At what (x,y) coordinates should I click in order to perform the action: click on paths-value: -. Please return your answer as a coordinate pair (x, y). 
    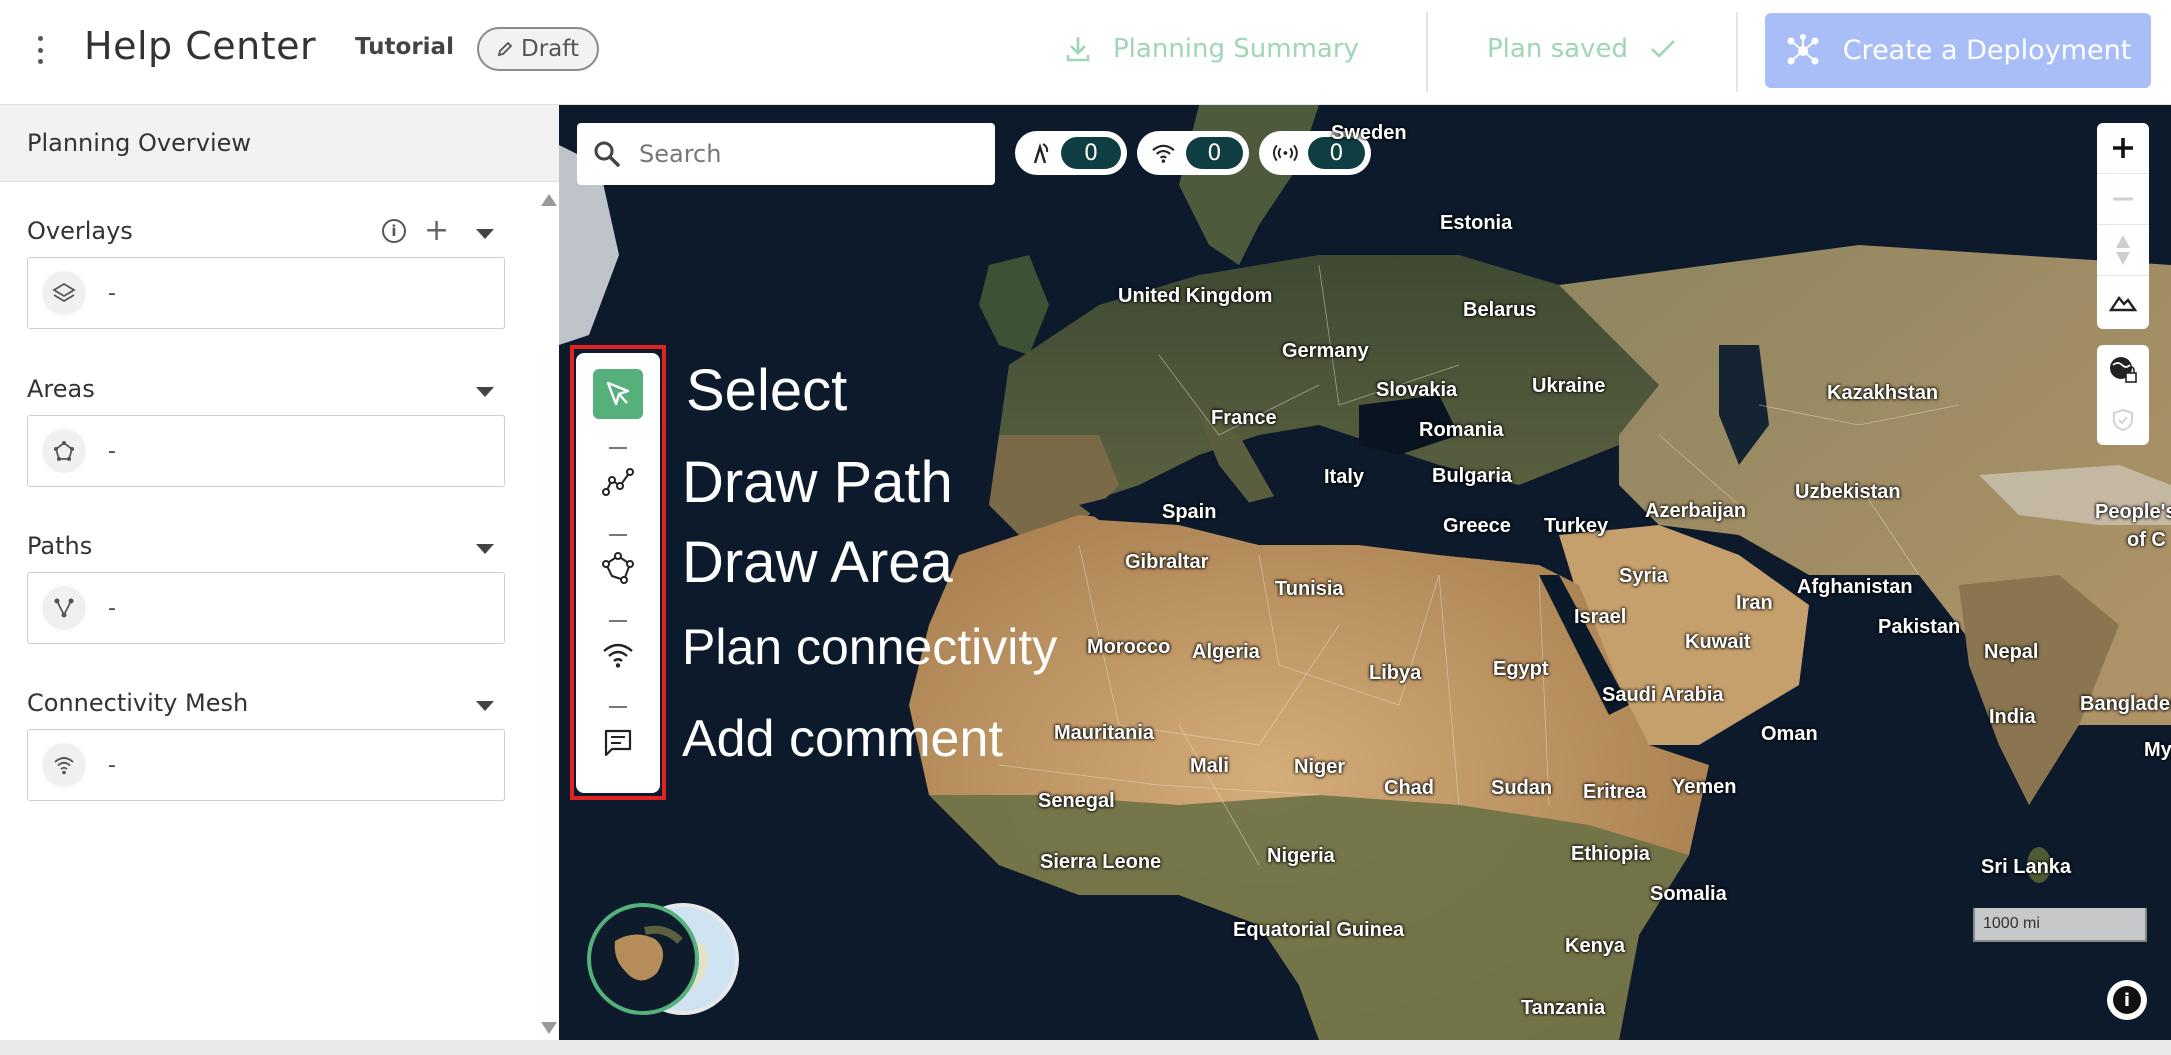
    Looking at the image, I should click on (112, 608).